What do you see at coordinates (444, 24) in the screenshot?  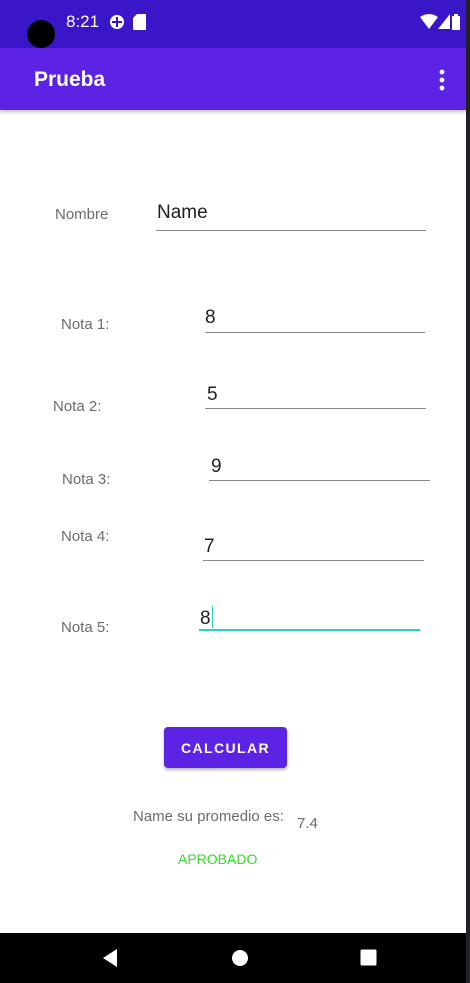 I see `signal-icon` at bounding box center [444, 24].